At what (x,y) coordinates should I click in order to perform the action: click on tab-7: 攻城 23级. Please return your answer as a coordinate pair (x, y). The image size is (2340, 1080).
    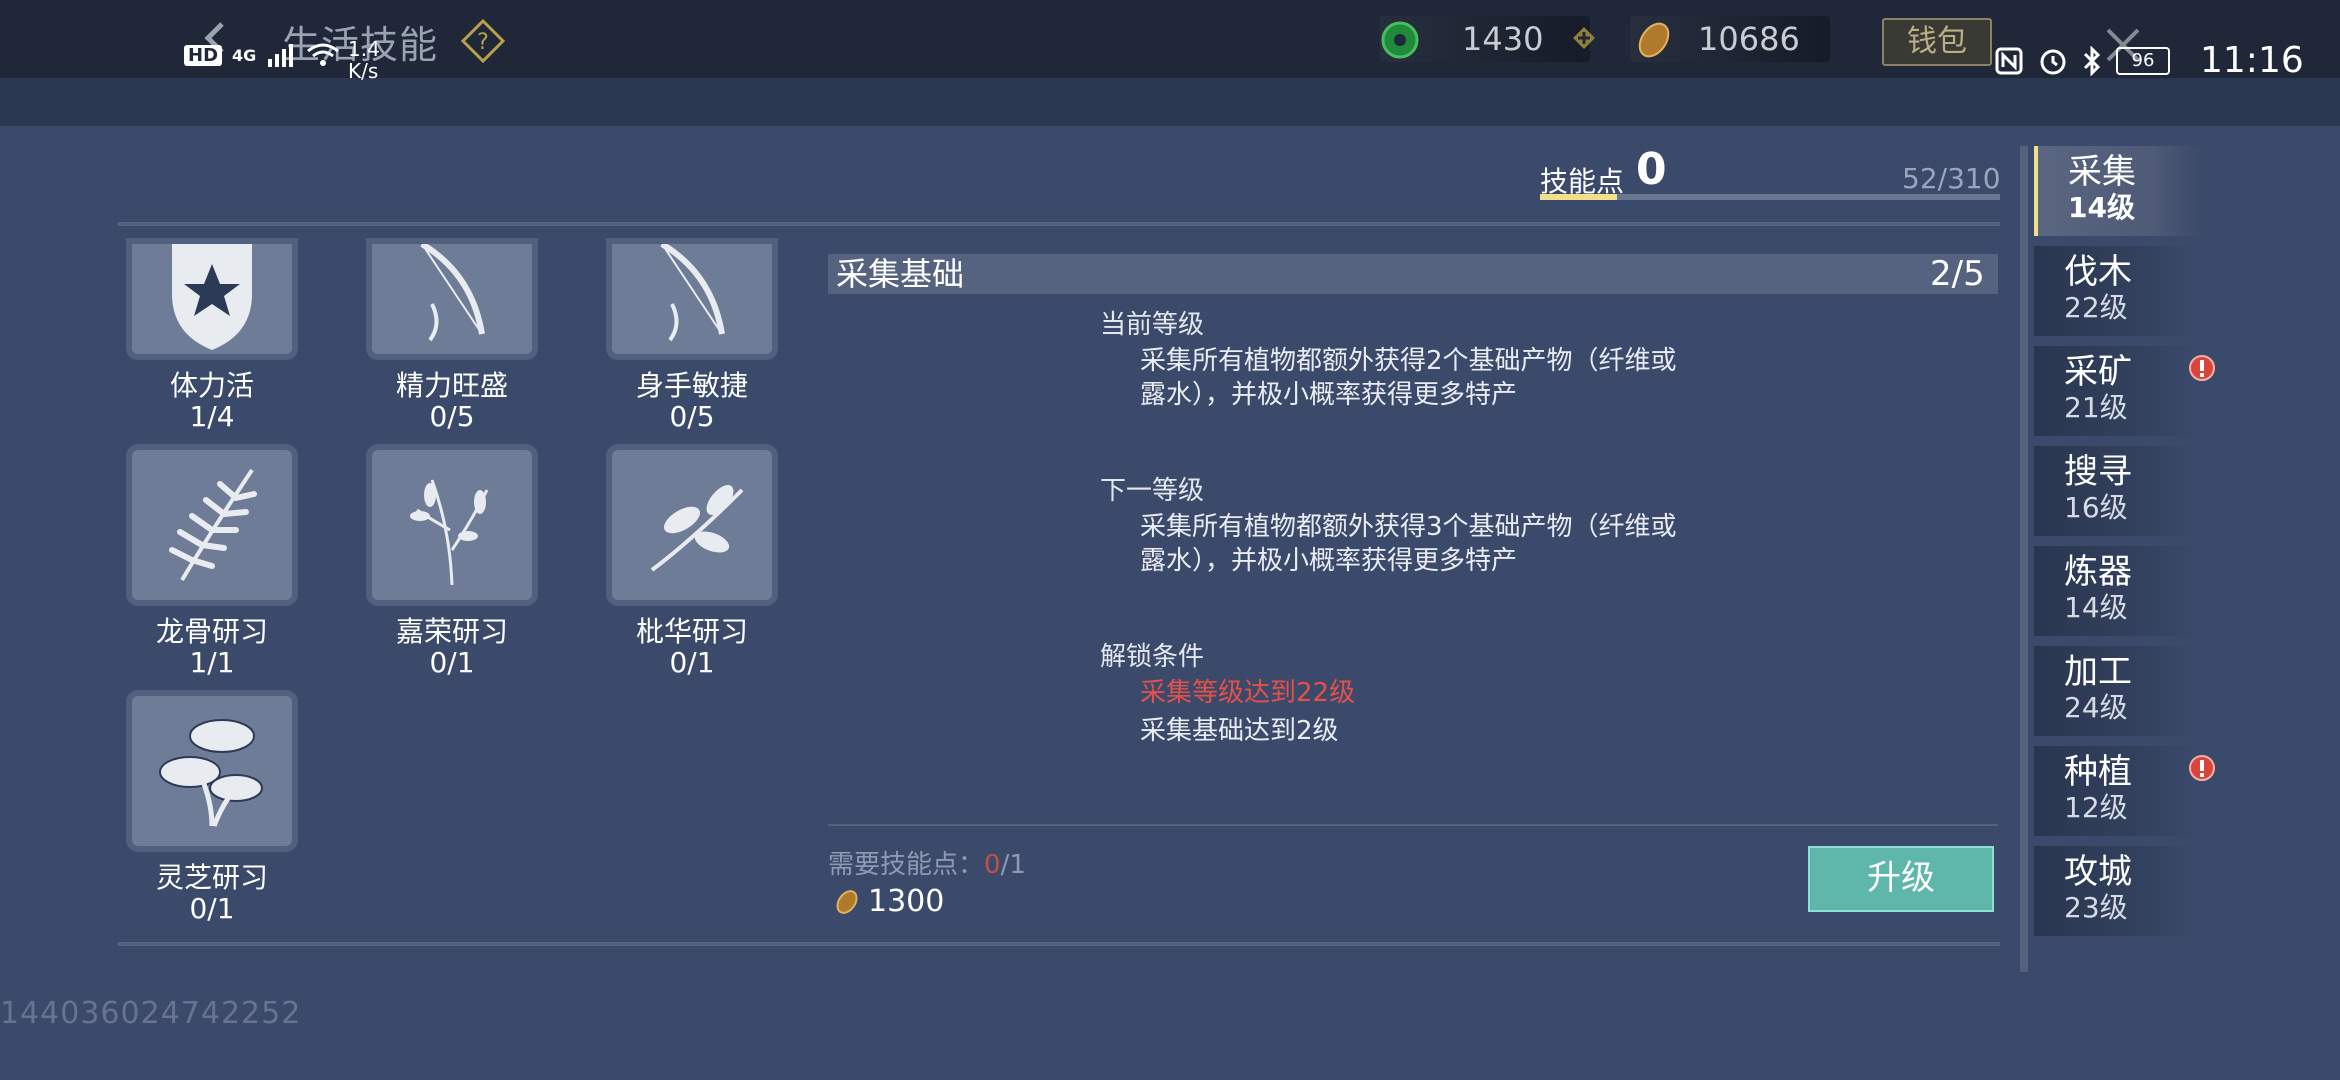
    Looking at the image, I should click on (2116, 891).